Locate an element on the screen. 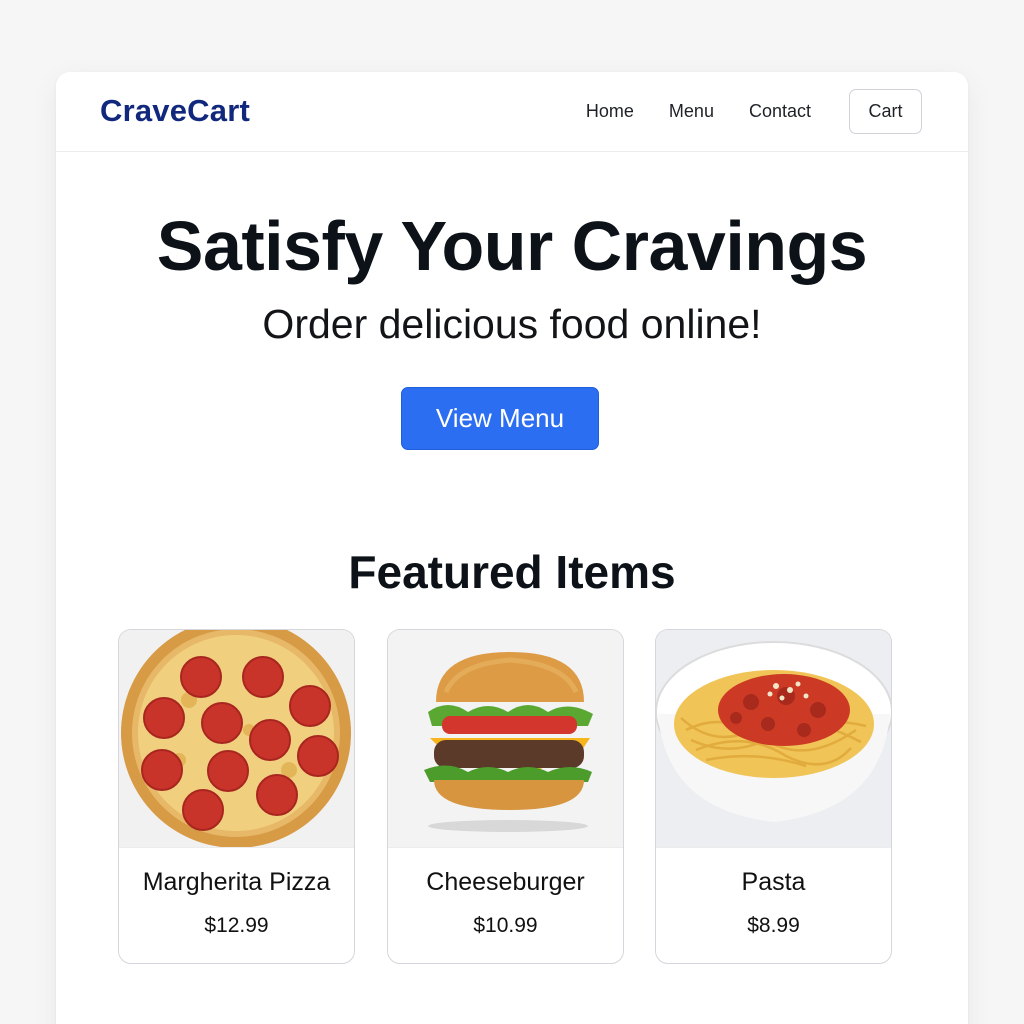 The height and width of the screenshot is (1024, 1024). pasta-image is located at coordinates (773, 739).